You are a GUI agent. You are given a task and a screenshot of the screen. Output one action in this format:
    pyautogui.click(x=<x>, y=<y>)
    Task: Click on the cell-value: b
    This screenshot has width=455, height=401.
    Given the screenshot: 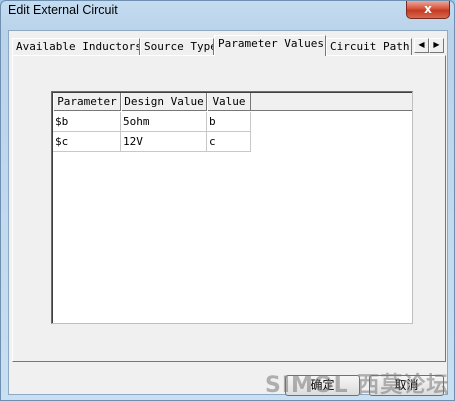 What is the action you would take?
    pyautogui.click(x=229, y=122)
    